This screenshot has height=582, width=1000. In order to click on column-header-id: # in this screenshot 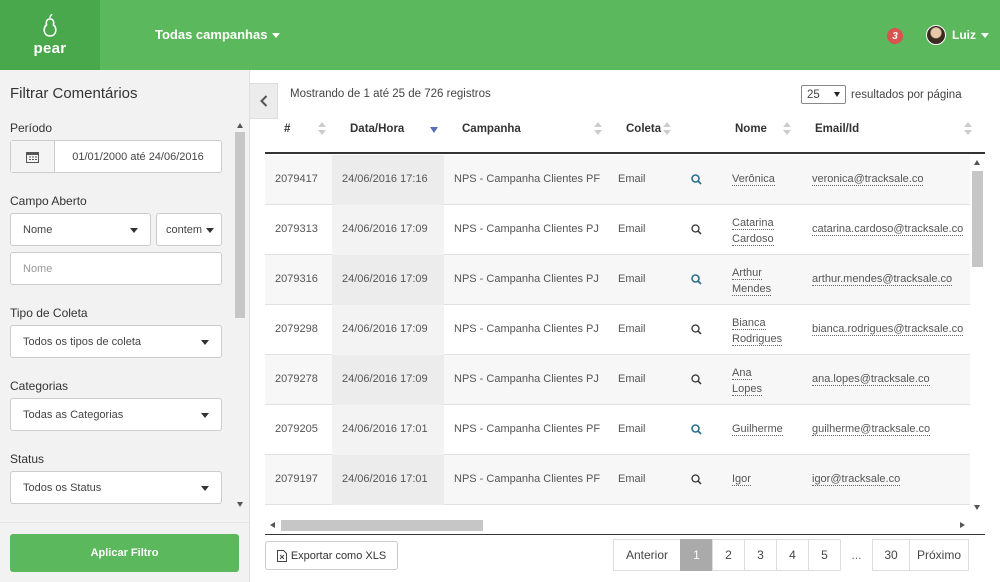, I will do `click(287, 129)`.